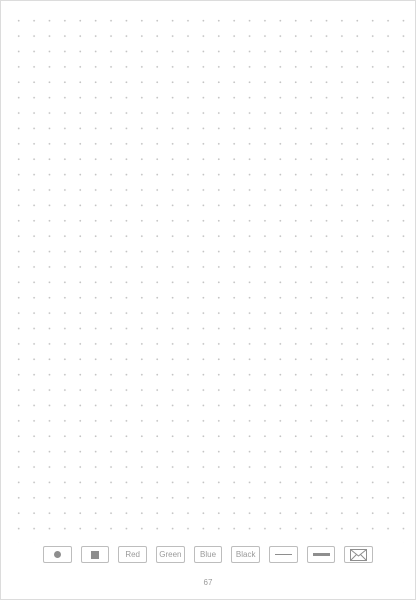 This screenshot has width=416, height=600. I want to click on filled-circle-icon, so click(57, 554).